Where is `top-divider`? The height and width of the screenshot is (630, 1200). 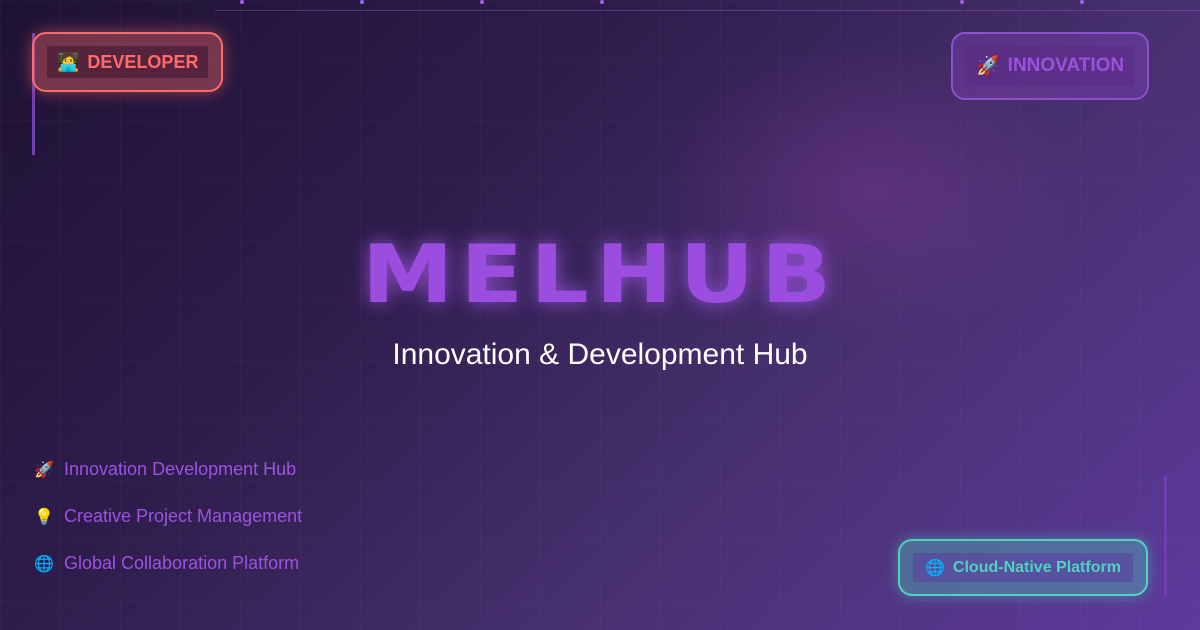
top-divider is located at coordinates (707, 10).